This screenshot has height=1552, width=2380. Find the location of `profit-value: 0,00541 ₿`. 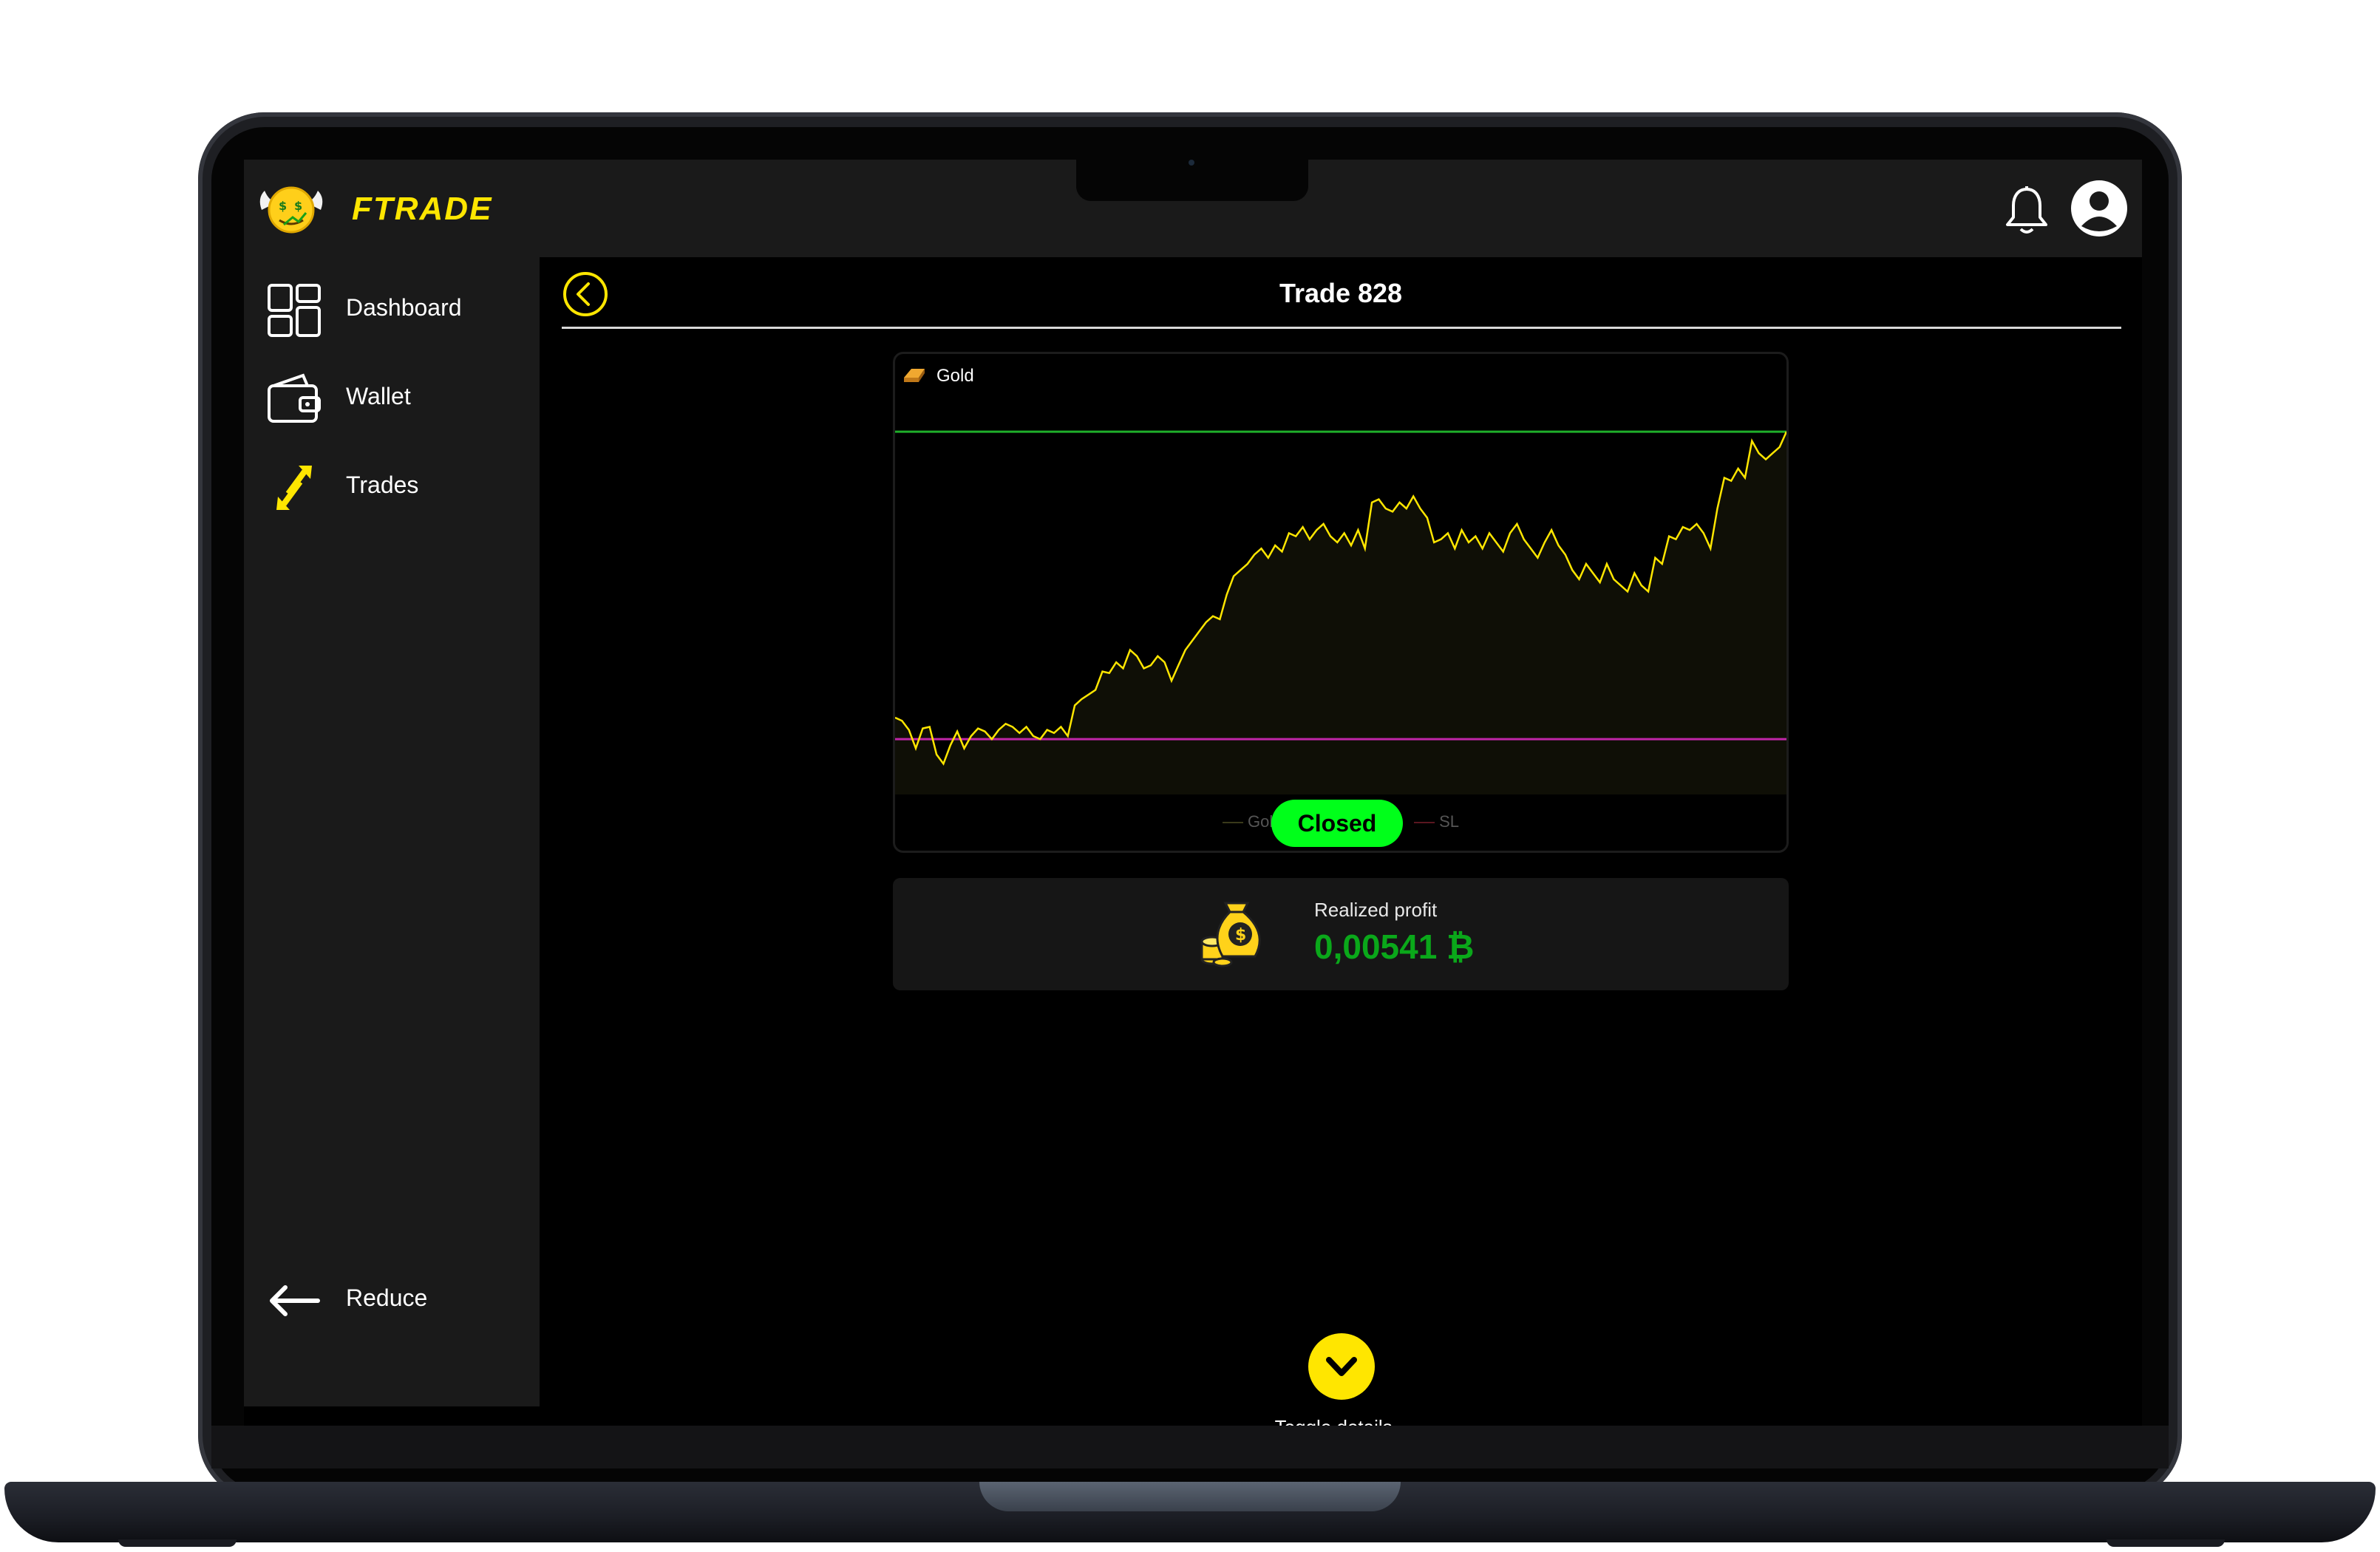

profit-value: 0,00541 ₿ is located at coordinates (1394, 947).